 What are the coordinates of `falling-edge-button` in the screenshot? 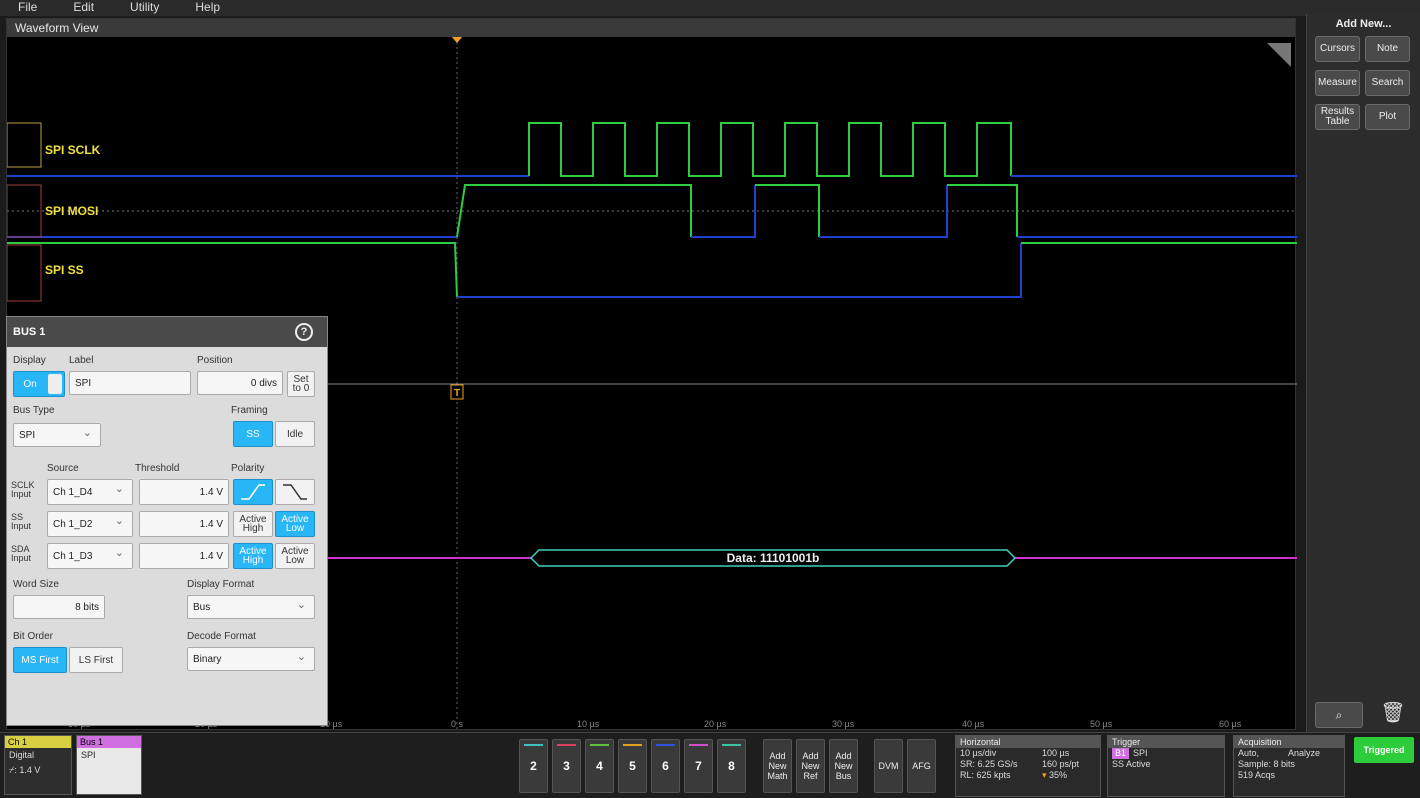 It's located at (295, 492).